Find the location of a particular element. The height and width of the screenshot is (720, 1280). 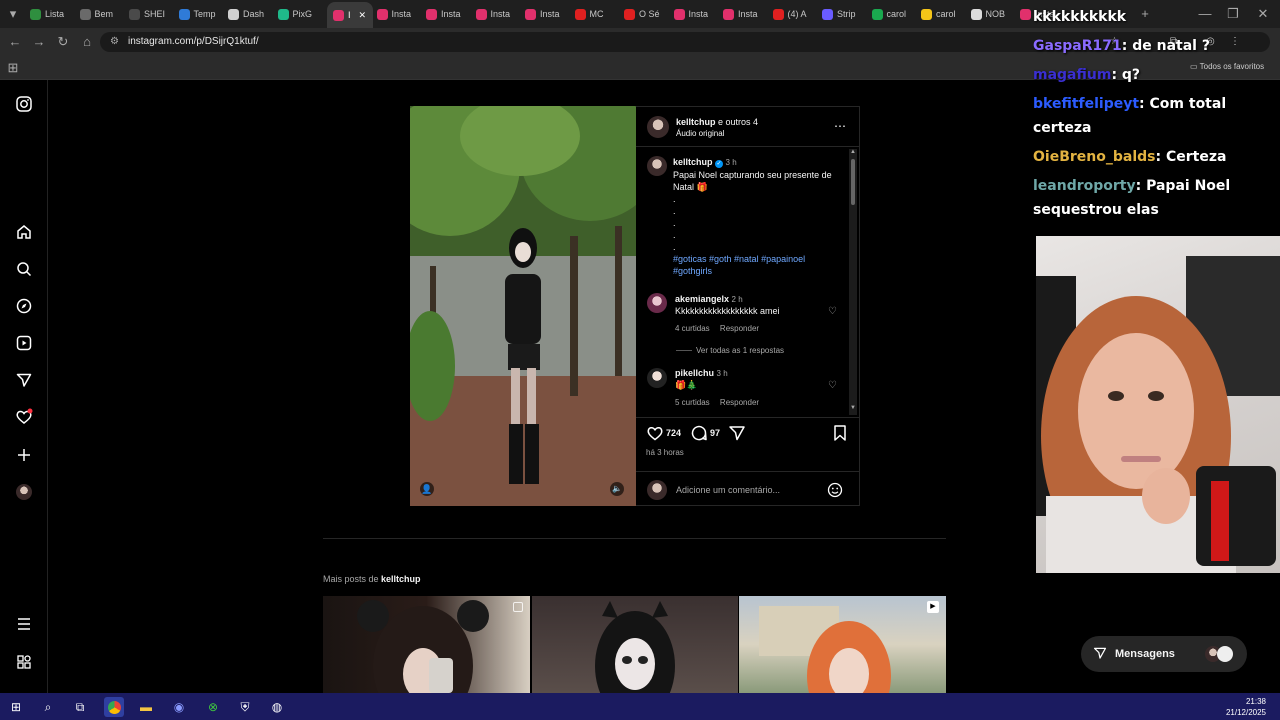

hashtags-line-1: #goticas #goth #natal #papainoel is located at coordinates (752, 259).